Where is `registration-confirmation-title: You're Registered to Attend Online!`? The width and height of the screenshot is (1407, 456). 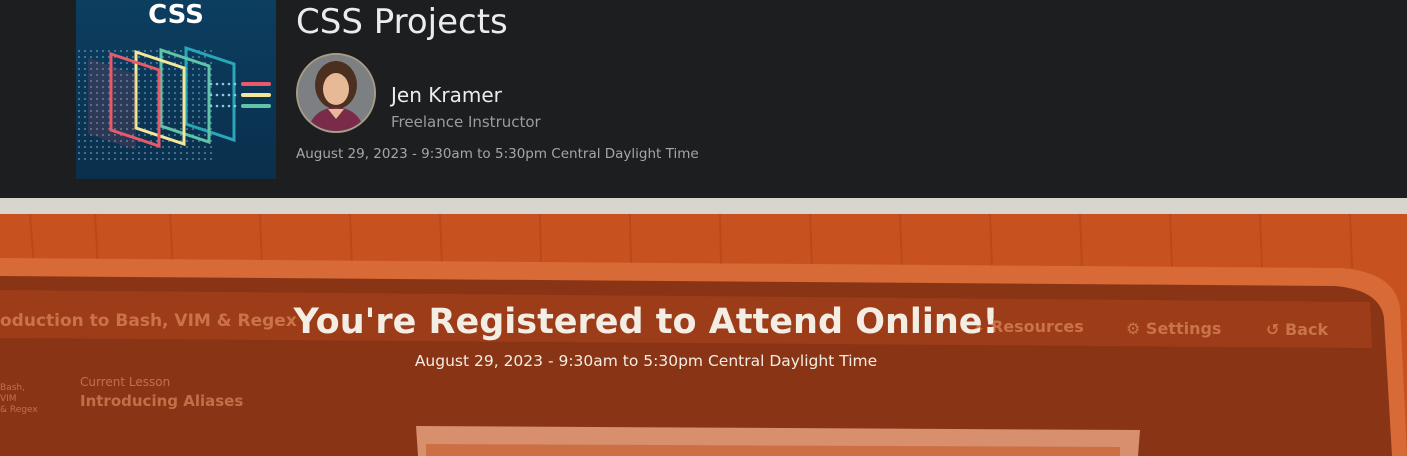
registration-confirmation-title: You're Registered to Attend Online! is located at coordinates (646, 322).